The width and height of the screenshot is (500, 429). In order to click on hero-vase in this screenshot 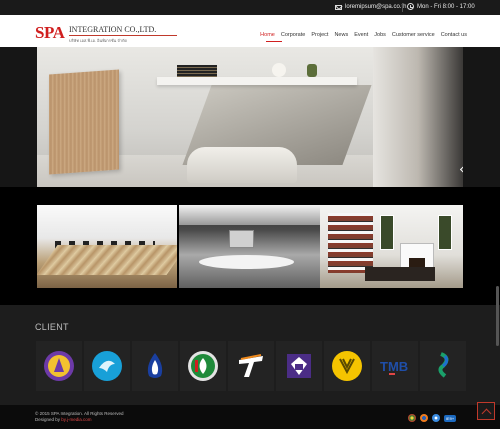, I will do `click(279, 70)`.